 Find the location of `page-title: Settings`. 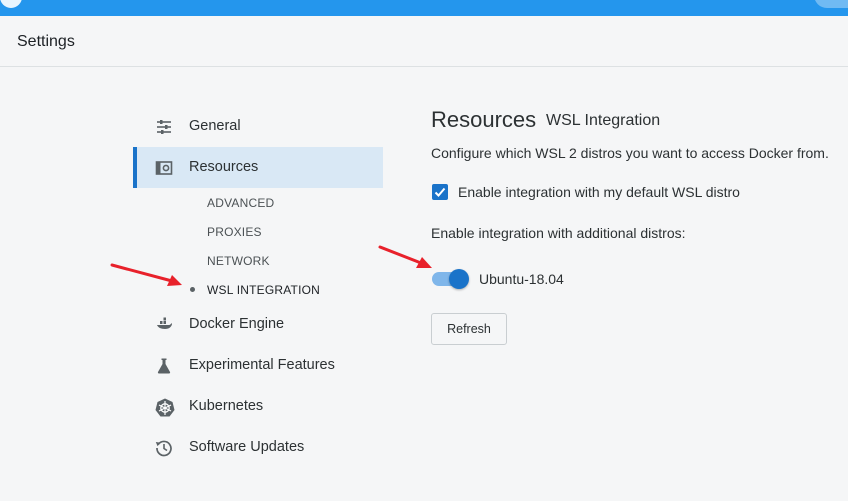

page-title: Settings is located at coordinates (46, 41).